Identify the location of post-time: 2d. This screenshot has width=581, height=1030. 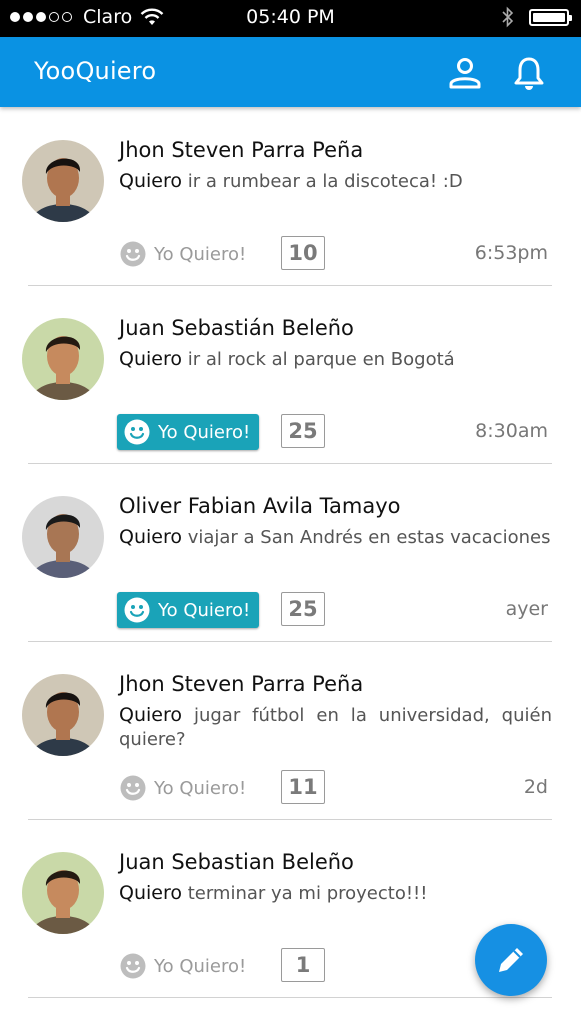
(535, 787).